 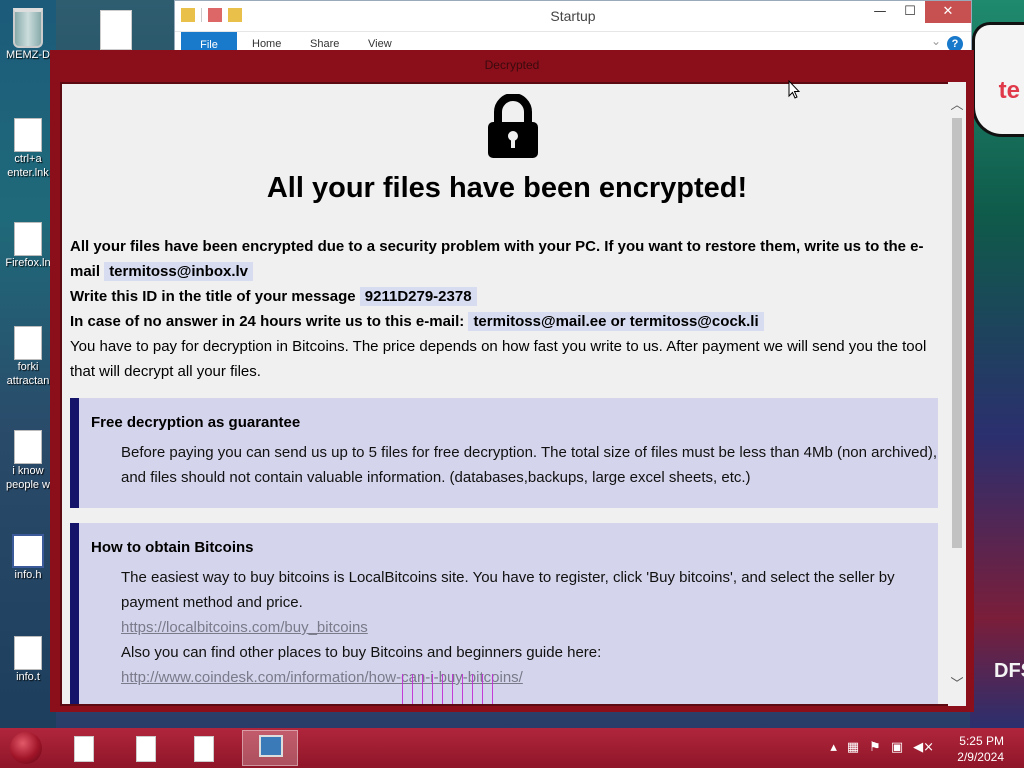 I want to click on tab-share: Share, so click(x=324, y=44).